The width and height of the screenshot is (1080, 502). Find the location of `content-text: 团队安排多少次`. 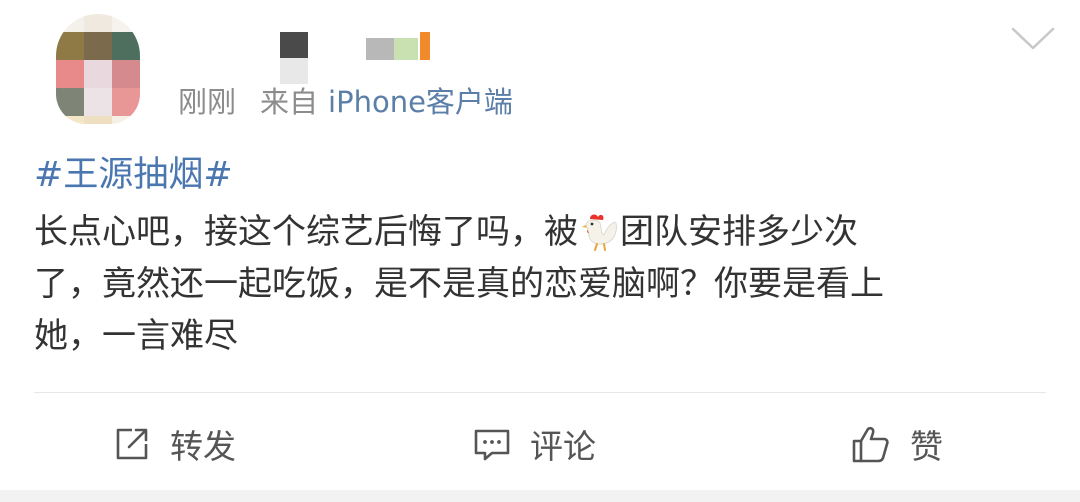

content-text: 团队安排多少次 is located at coordinates (739, 232).